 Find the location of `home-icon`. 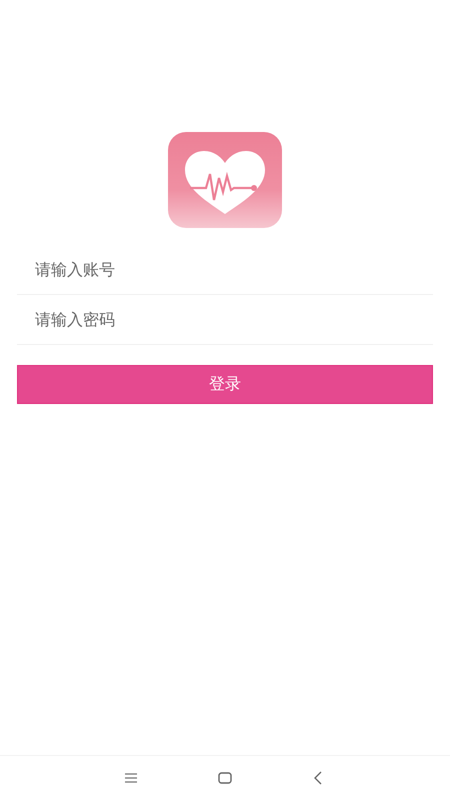

home-icon is located at coordinates (225, 778).